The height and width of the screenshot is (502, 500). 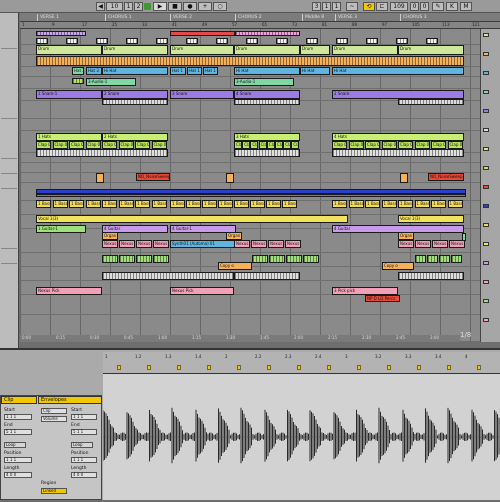 What do you see at coordinates (313, 17) in the screenshot?
I see `locator-middle-8: Middle 8` at bounding box center [313, 17].